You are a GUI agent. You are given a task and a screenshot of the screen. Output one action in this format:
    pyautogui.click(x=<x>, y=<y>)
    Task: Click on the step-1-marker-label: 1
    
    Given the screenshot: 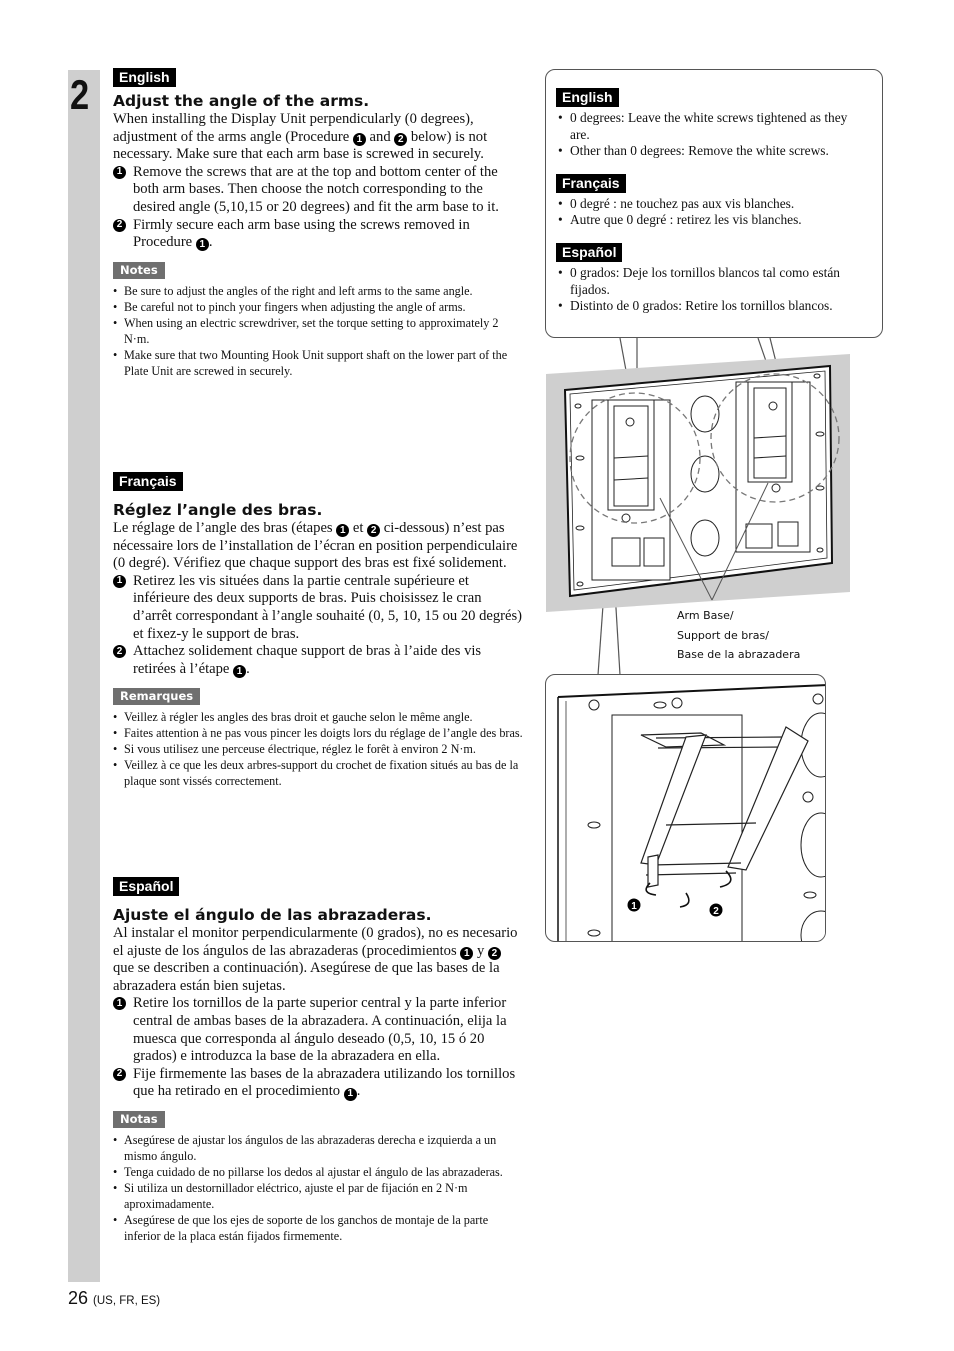 What is the action you would take?
    pyautogui.click(x=634, y=906)
    